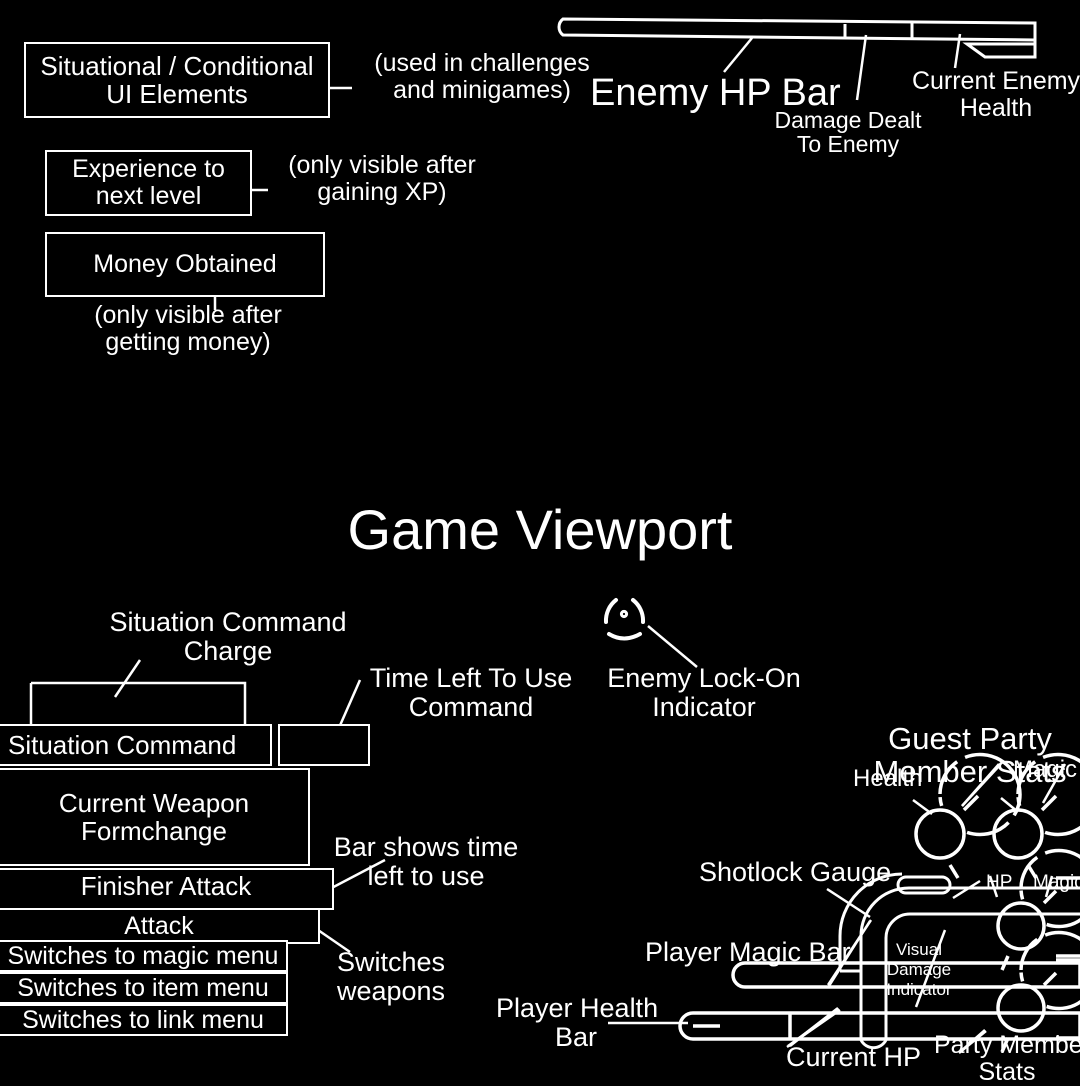 Image resolution: width=1080 pixels, height=1086 pixels. What do you see at coordinates (1021, 926) in the screenshot?
I see `party-ring-1-inner` at bounding box center [1021, 926].